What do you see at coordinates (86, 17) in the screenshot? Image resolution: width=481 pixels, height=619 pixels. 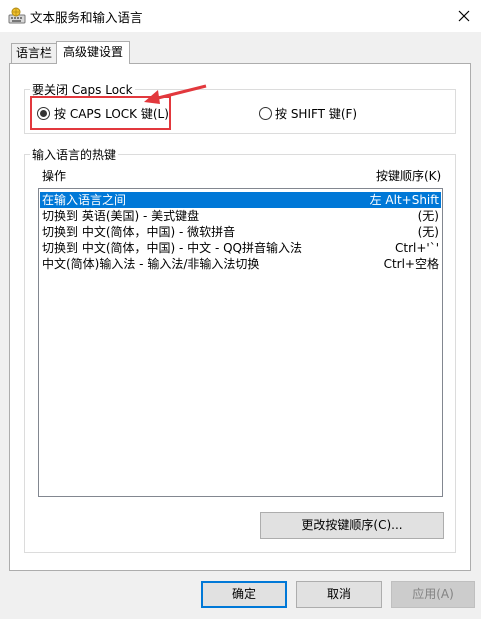 I see `window-title: 文本服务和输入语言` at bounding box center [86, 17].